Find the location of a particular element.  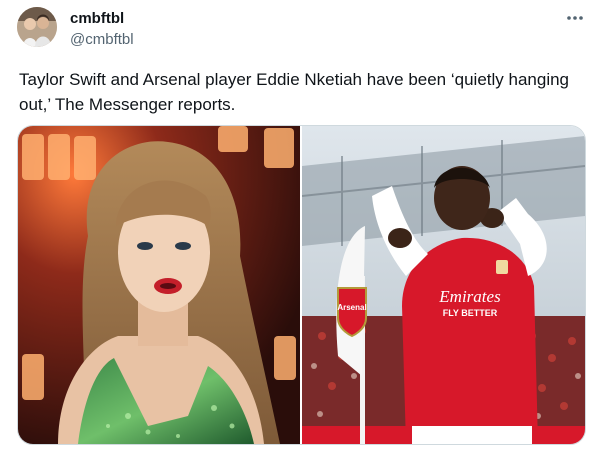

more-options-button is located at coordinates (575, 18).